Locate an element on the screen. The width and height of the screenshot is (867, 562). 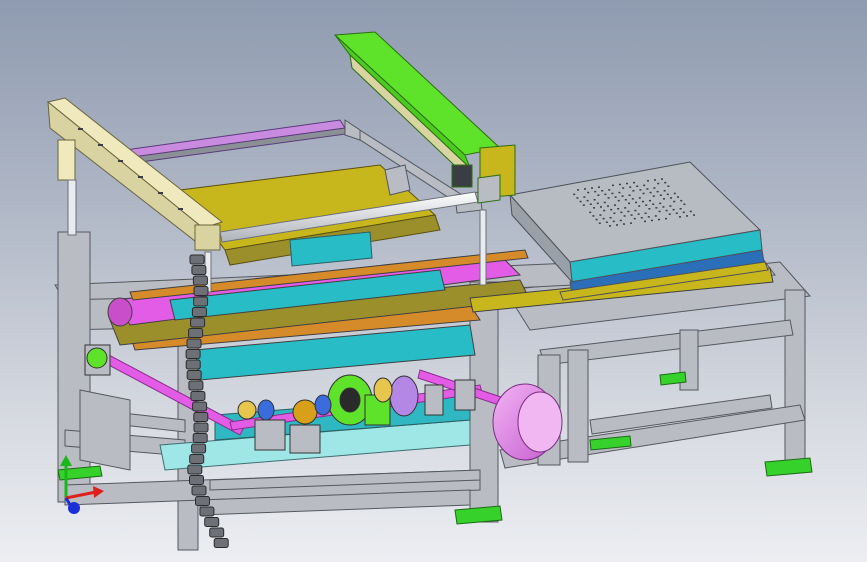
gantry-rear-beam is located at coordinates (417, 107).